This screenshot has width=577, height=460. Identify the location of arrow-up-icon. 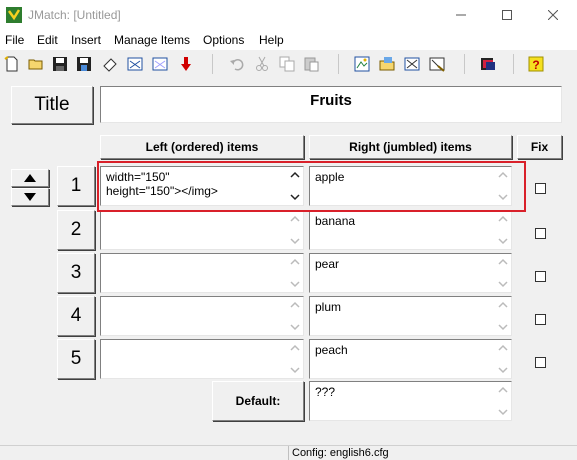
(30, 178).